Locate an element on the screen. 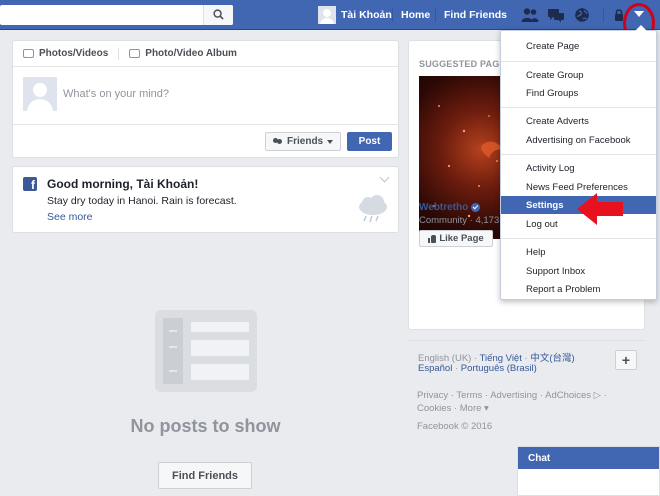 This screenshot has height=496, width=660. messages-icon is located at coordinates (556, 15).